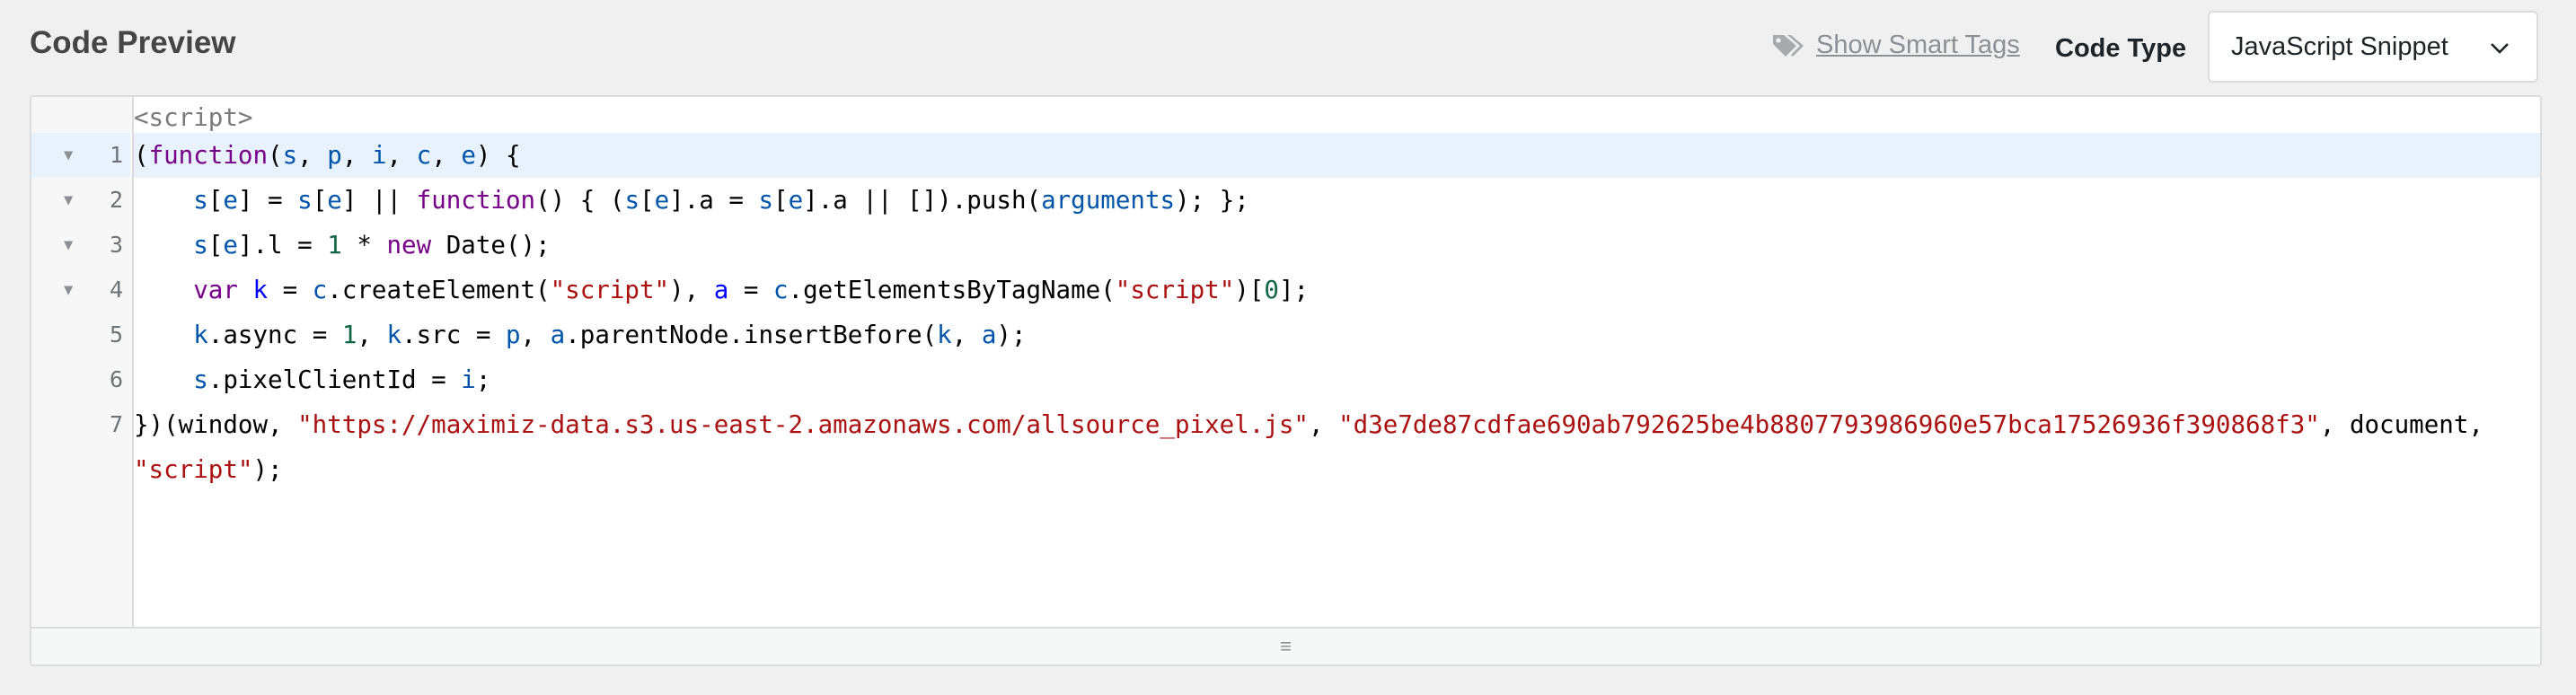  What do you see at coordinates (116, 155) in the screenshot?
I see `line-number-text: 1` at bounding box center [116, 155].